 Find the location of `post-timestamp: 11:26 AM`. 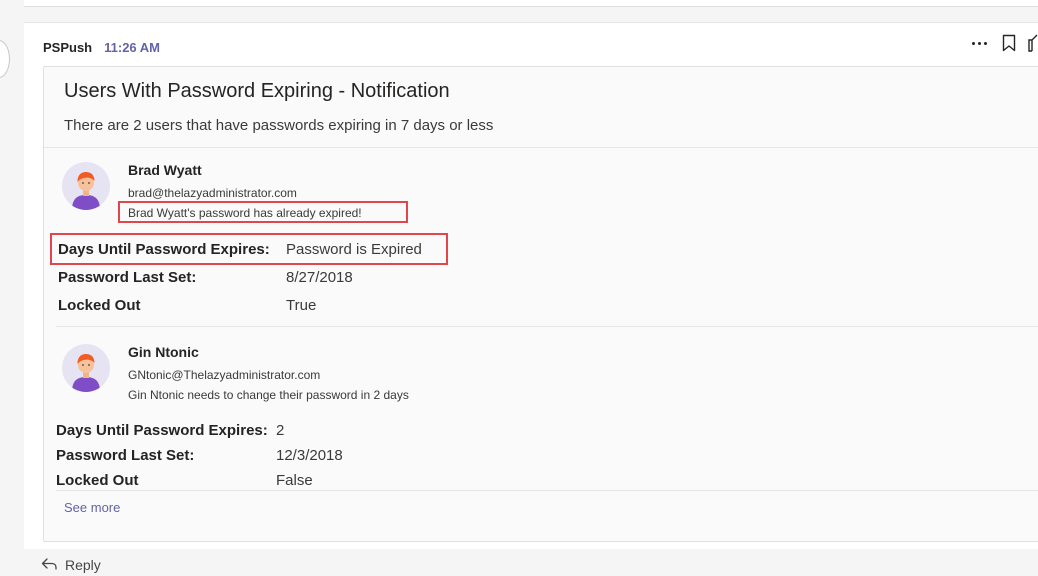

post-timestamp: 11:26 AM is located at coordinates (132, 47).